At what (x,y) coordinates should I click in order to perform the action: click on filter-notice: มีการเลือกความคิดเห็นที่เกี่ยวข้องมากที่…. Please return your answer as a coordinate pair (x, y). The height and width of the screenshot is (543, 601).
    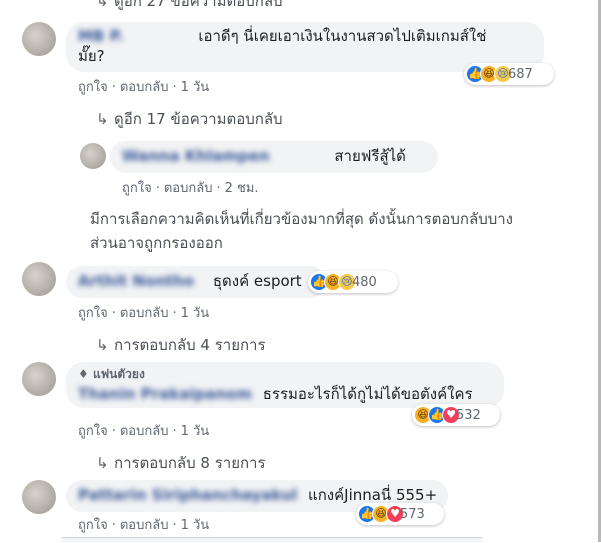
    Looking at the image, I should click on (301, 231).